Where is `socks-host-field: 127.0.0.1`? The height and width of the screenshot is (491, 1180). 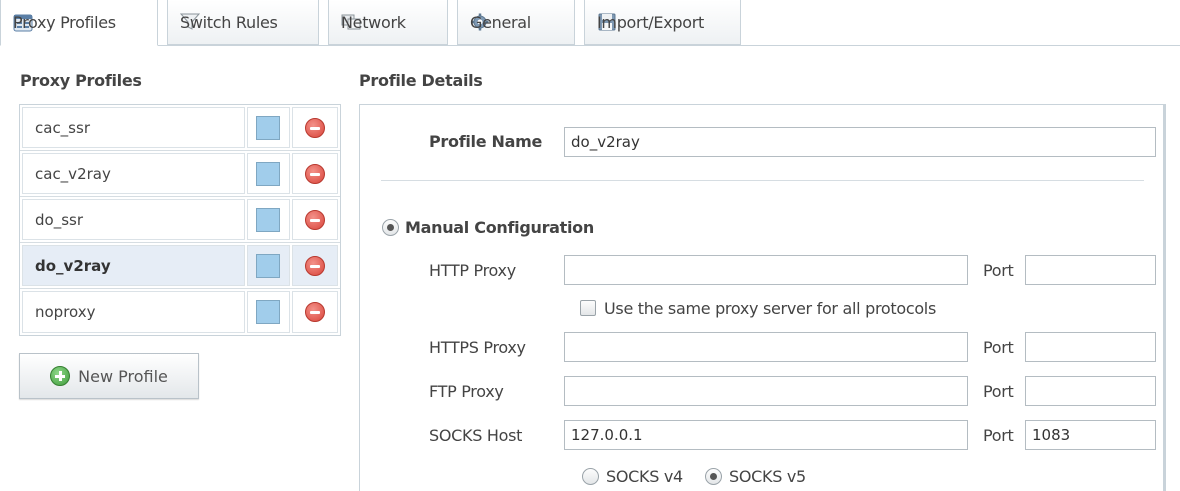 socks-host-field: 127.0.0.1 is located at coordinates (766, 435).